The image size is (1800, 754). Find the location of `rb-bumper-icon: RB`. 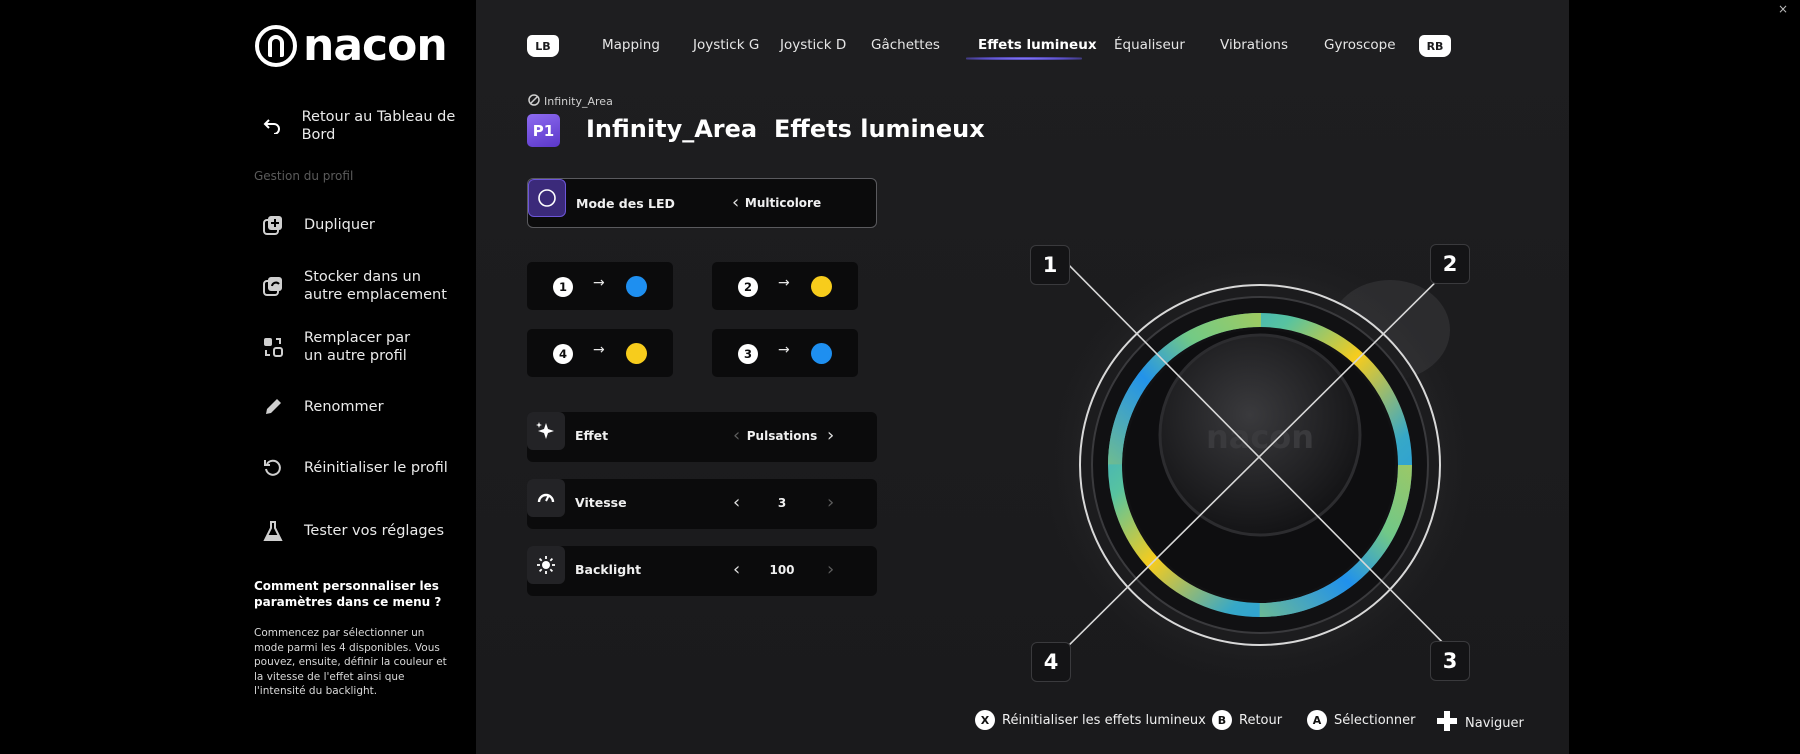

rb-bumper-icon: RB is located at coordinates (1435, 46).